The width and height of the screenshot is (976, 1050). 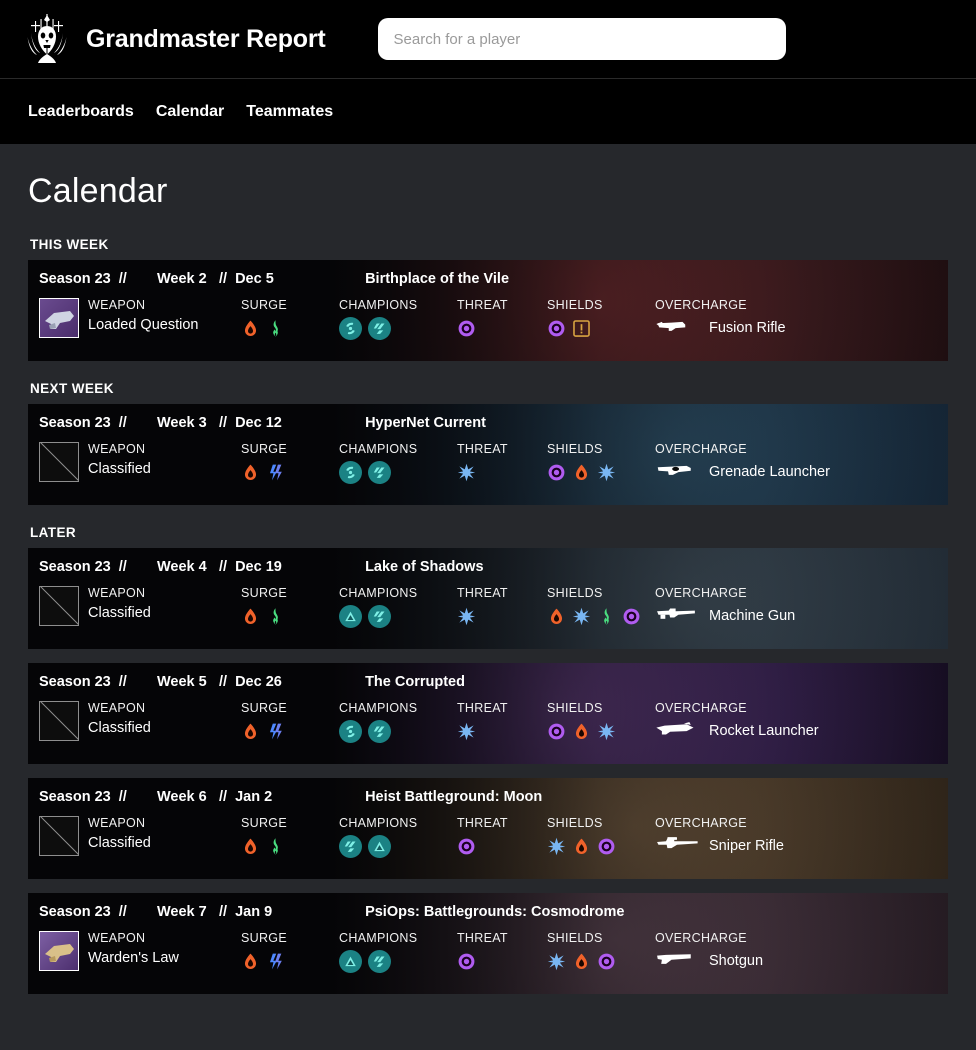 I want to click on nav-item-calendar: Calendar, so click(x=190, y=112).